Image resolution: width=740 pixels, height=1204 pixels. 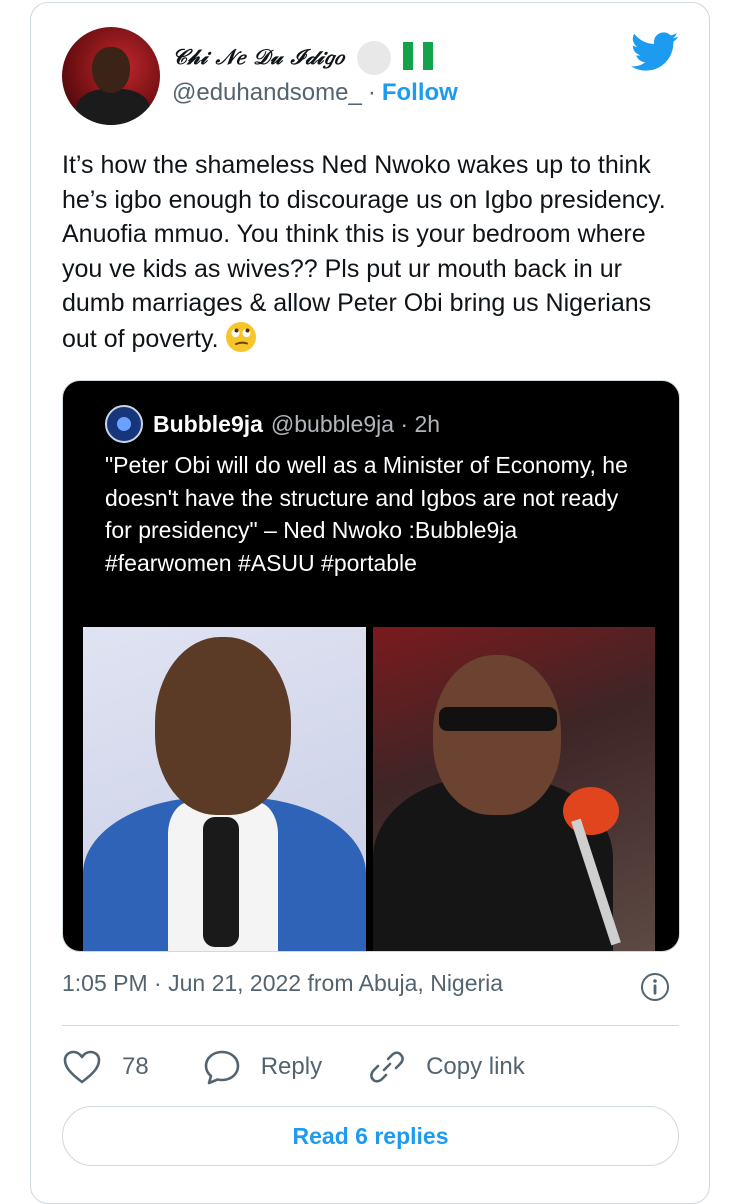 I want to click on info-icon, so click(x=655, y=987).